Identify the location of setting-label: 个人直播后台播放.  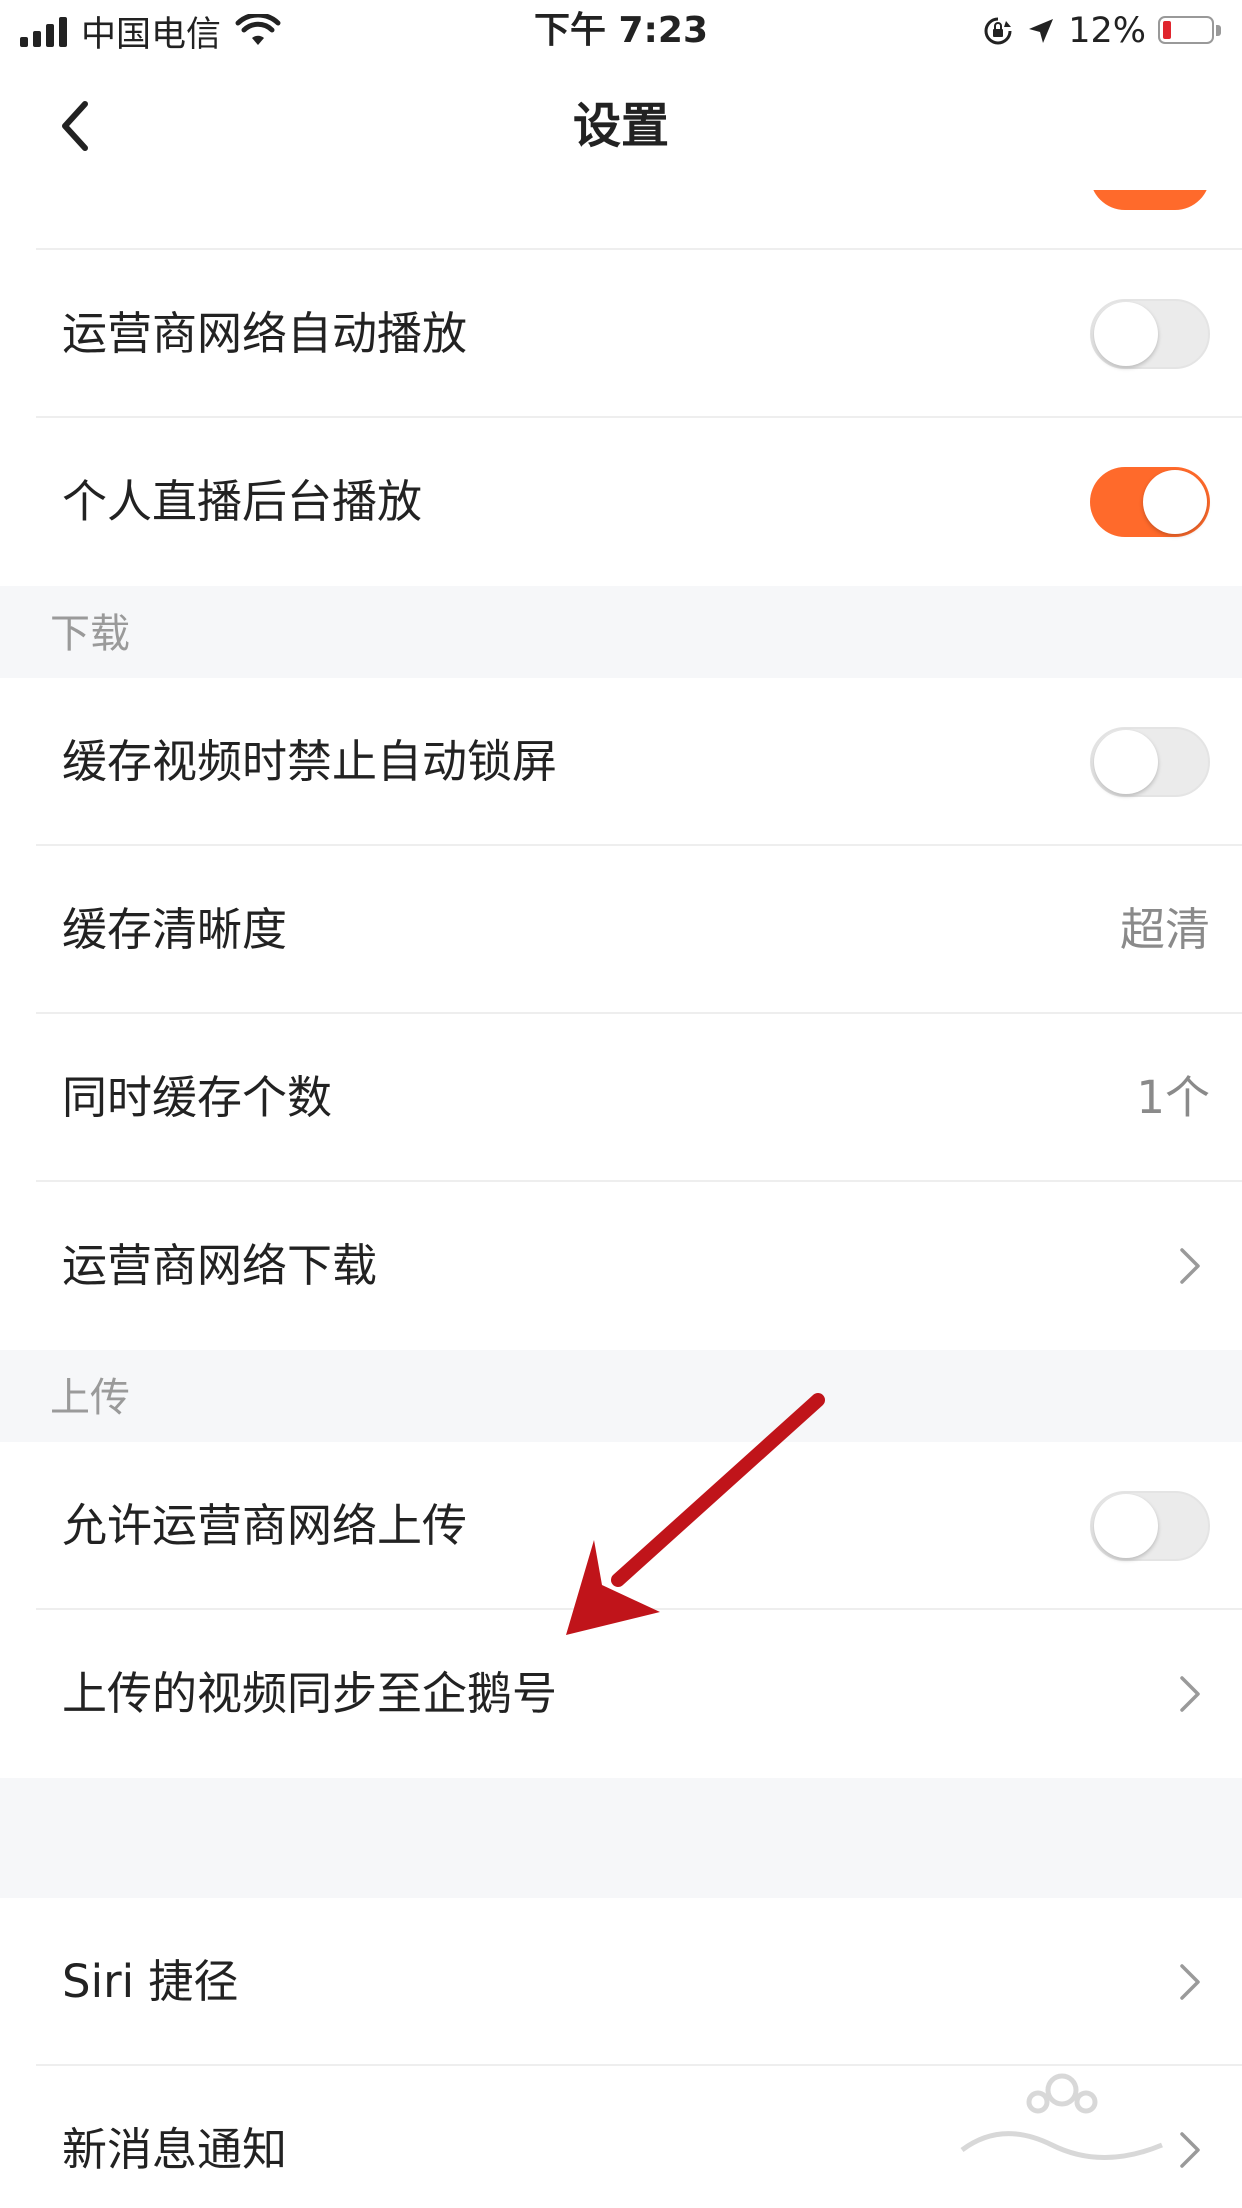
(242, 501).